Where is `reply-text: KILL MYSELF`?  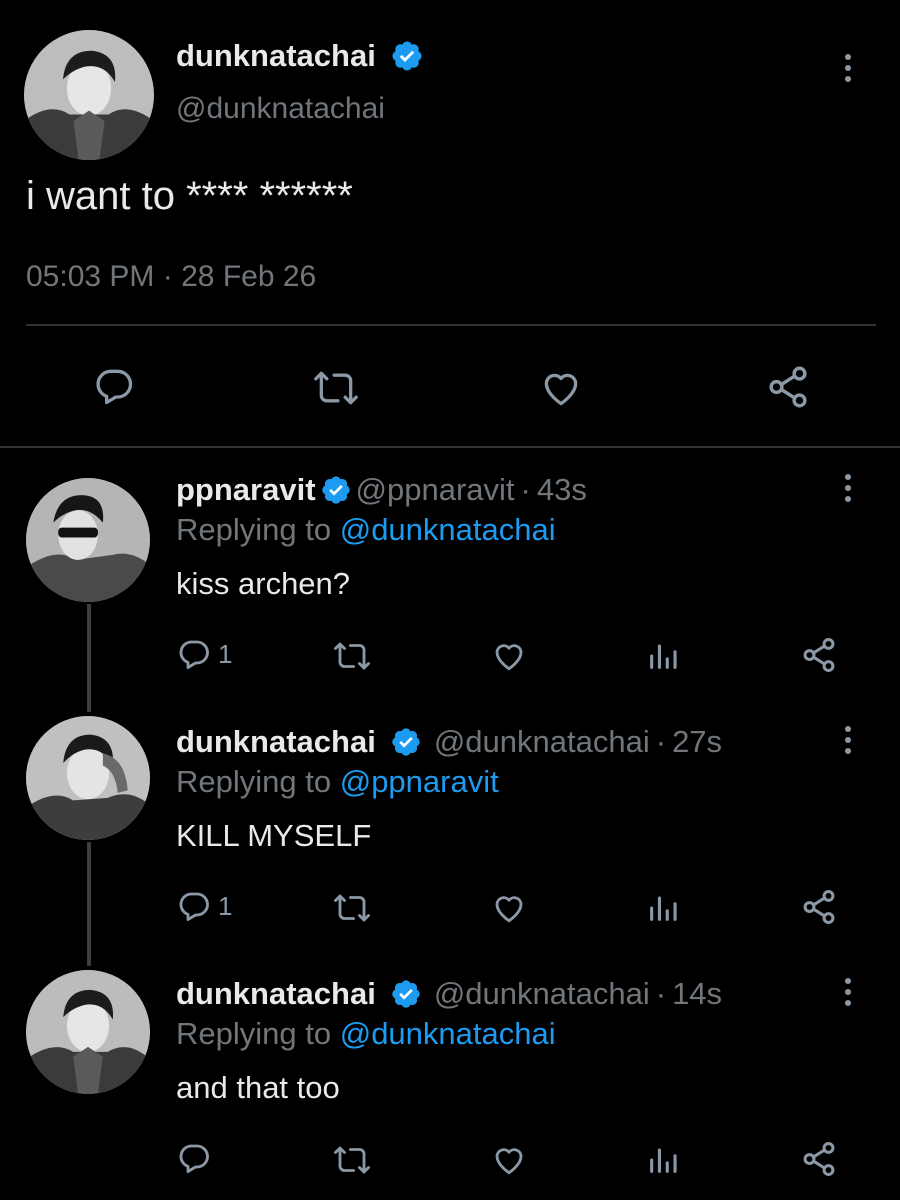
reply-text: KILL MYSELF is located at coordinates (274, 835).